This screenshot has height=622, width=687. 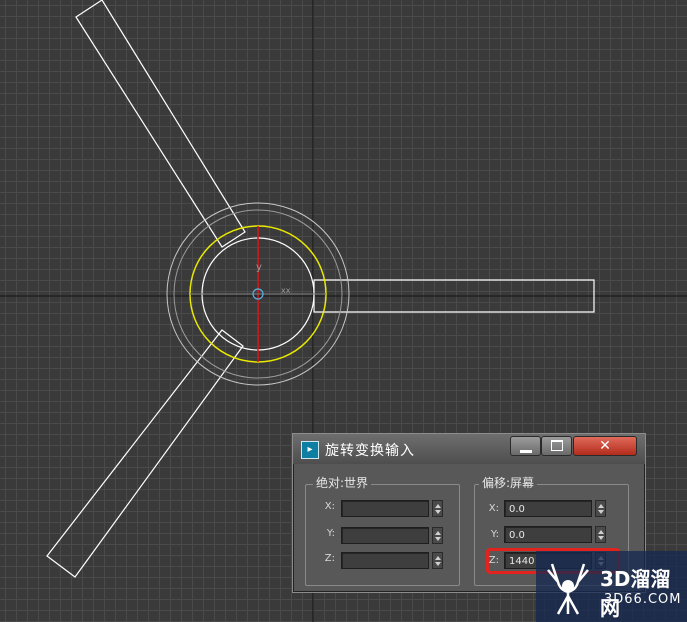 What do you see at coordinates (600, 534) in the screenshot?
I see `offset-y-spinner` at bounding box center [600, 534].